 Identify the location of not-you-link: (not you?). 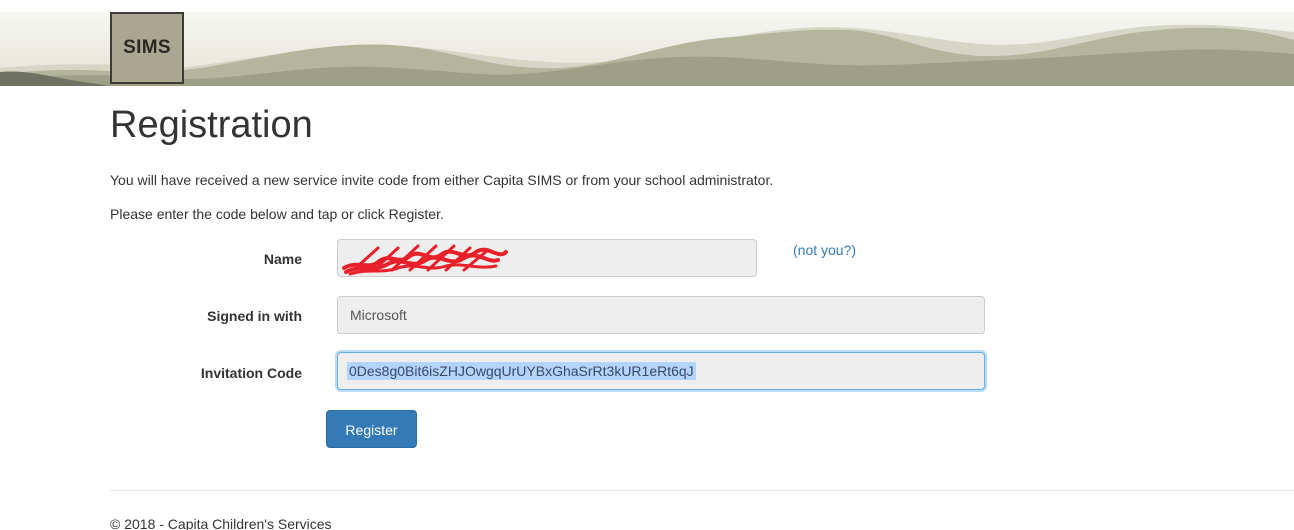
(824, 250).